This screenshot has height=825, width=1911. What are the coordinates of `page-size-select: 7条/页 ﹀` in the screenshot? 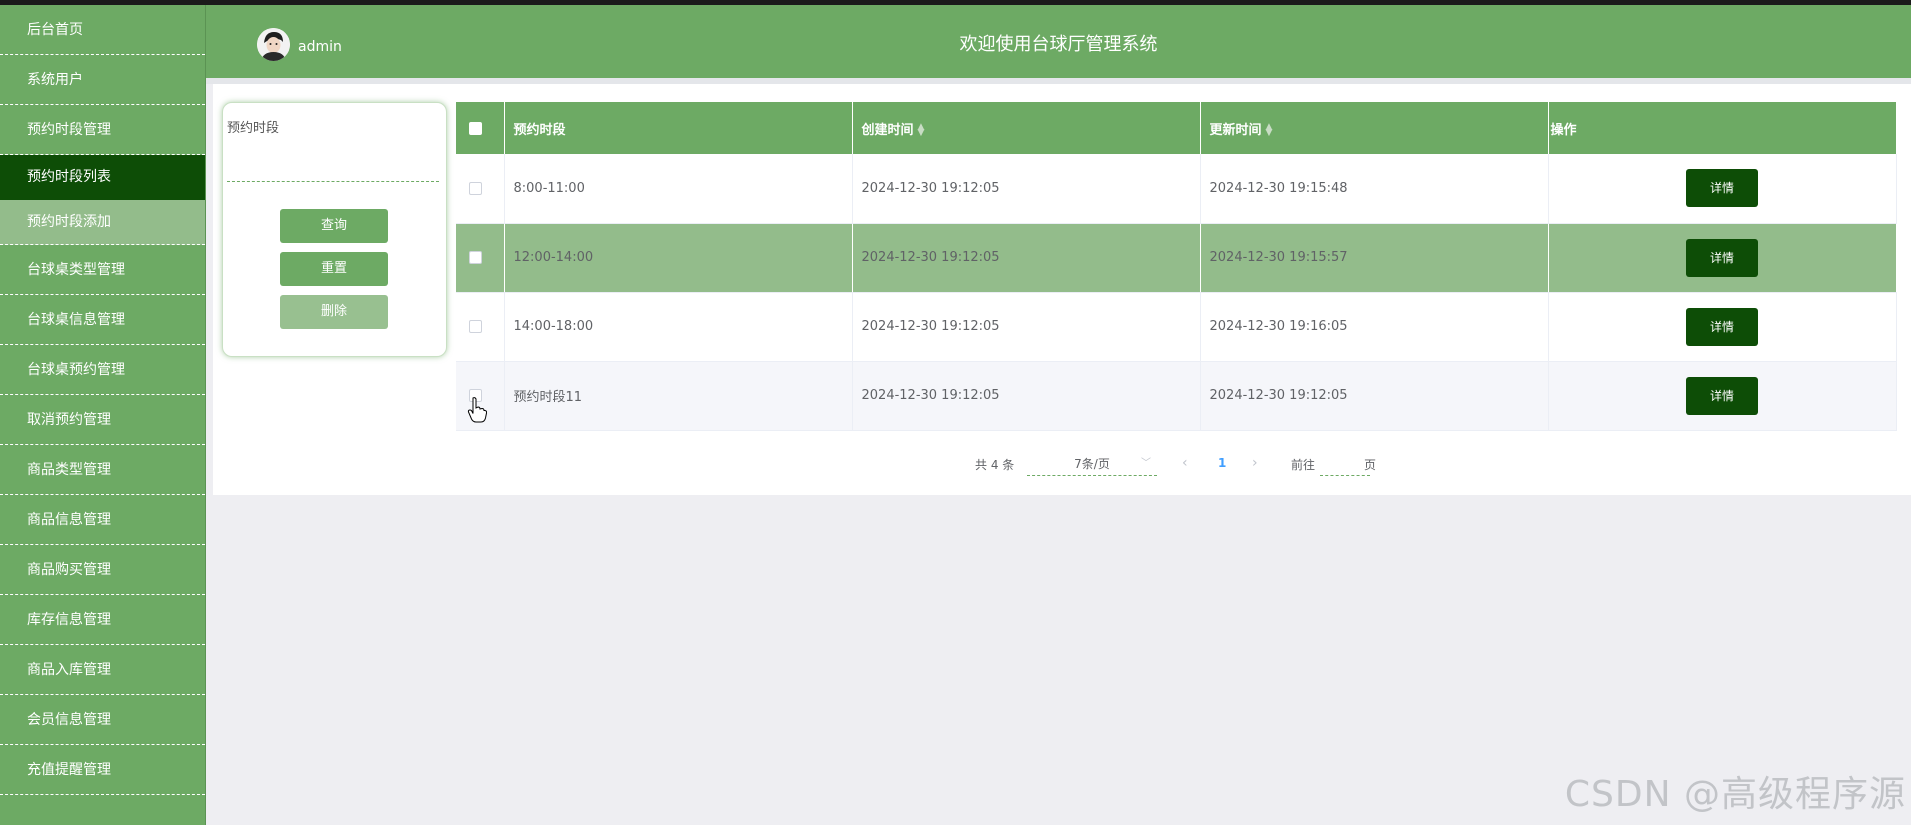 It's located at (1092, 464).